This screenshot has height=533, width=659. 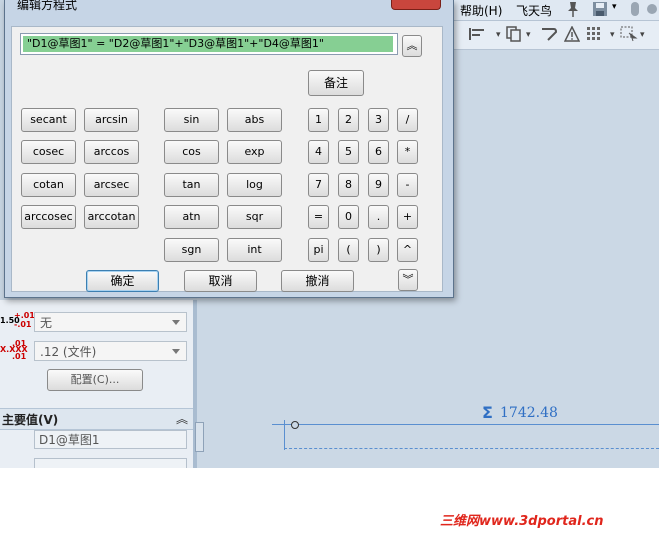 What do you see at coordinates (348, 250) in the screenshot?
I see `key-open-paren-button: (` at bounding box center [348, 250].